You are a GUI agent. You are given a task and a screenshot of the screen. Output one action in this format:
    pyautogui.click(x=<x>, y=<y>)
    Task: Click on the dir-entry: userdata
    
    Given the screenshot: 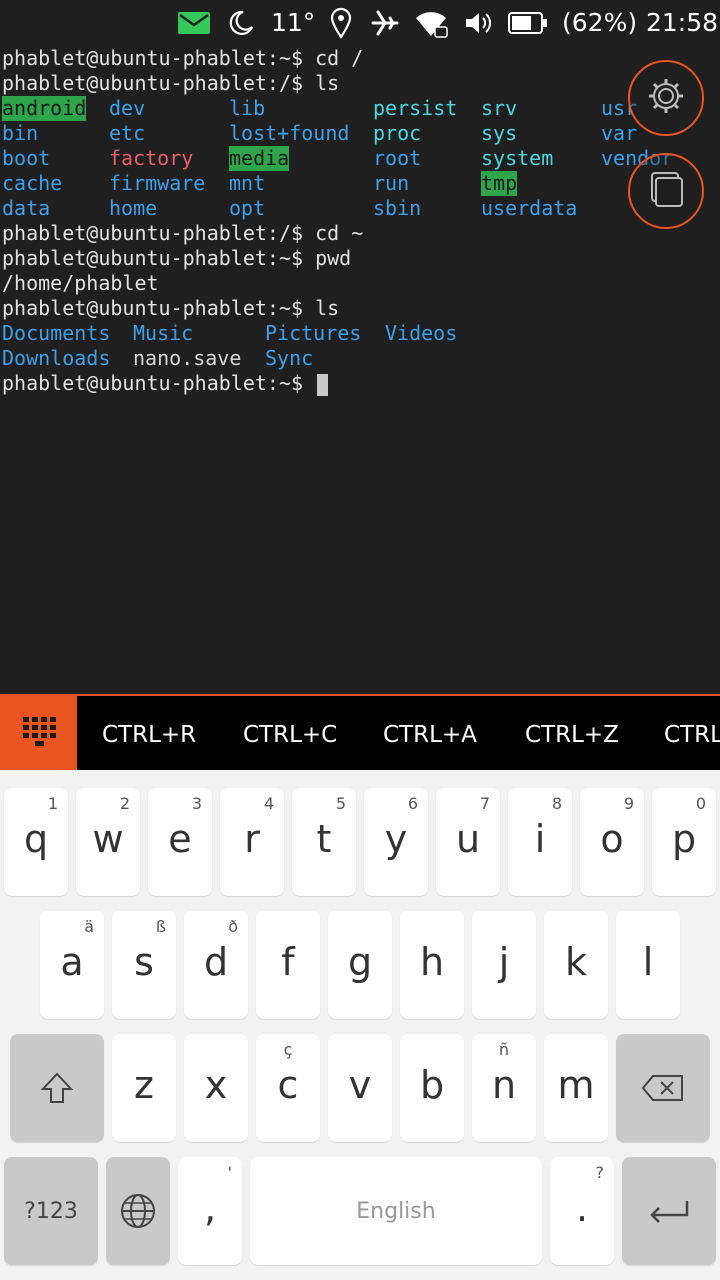 What is the action you would take?
    pyautogui.click(x=529, y=208)
    